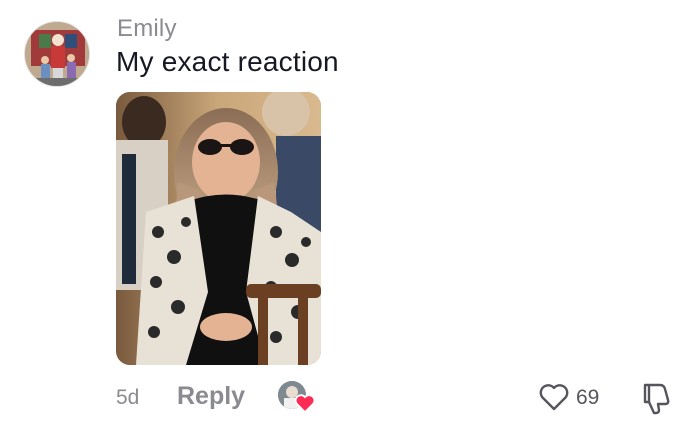  I want to click on creator-liked-heart-icon, so click(305, 403).